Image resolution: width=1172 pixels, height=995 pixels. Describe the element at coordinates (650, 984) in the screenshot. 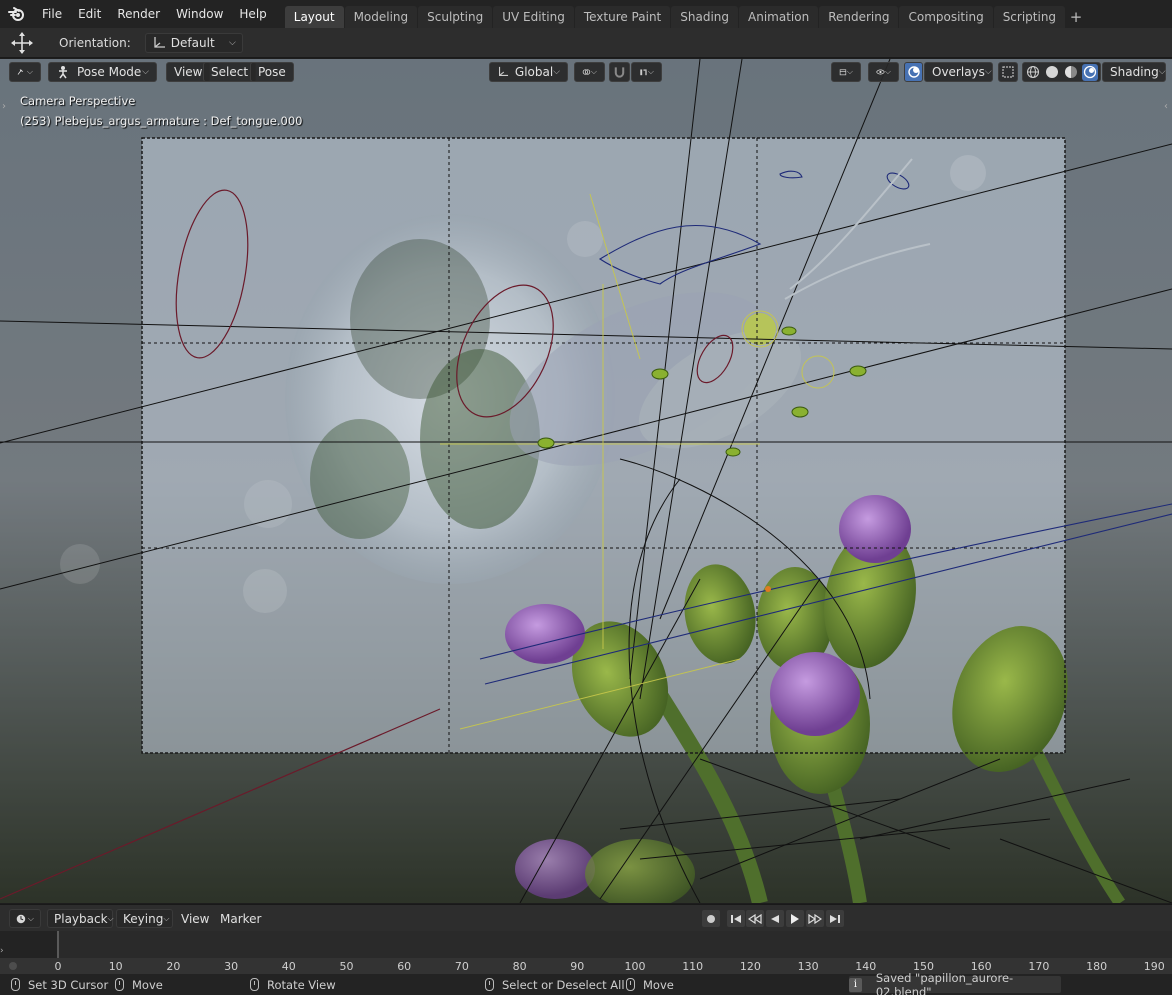

I see `status-move-2: Move` at that location.